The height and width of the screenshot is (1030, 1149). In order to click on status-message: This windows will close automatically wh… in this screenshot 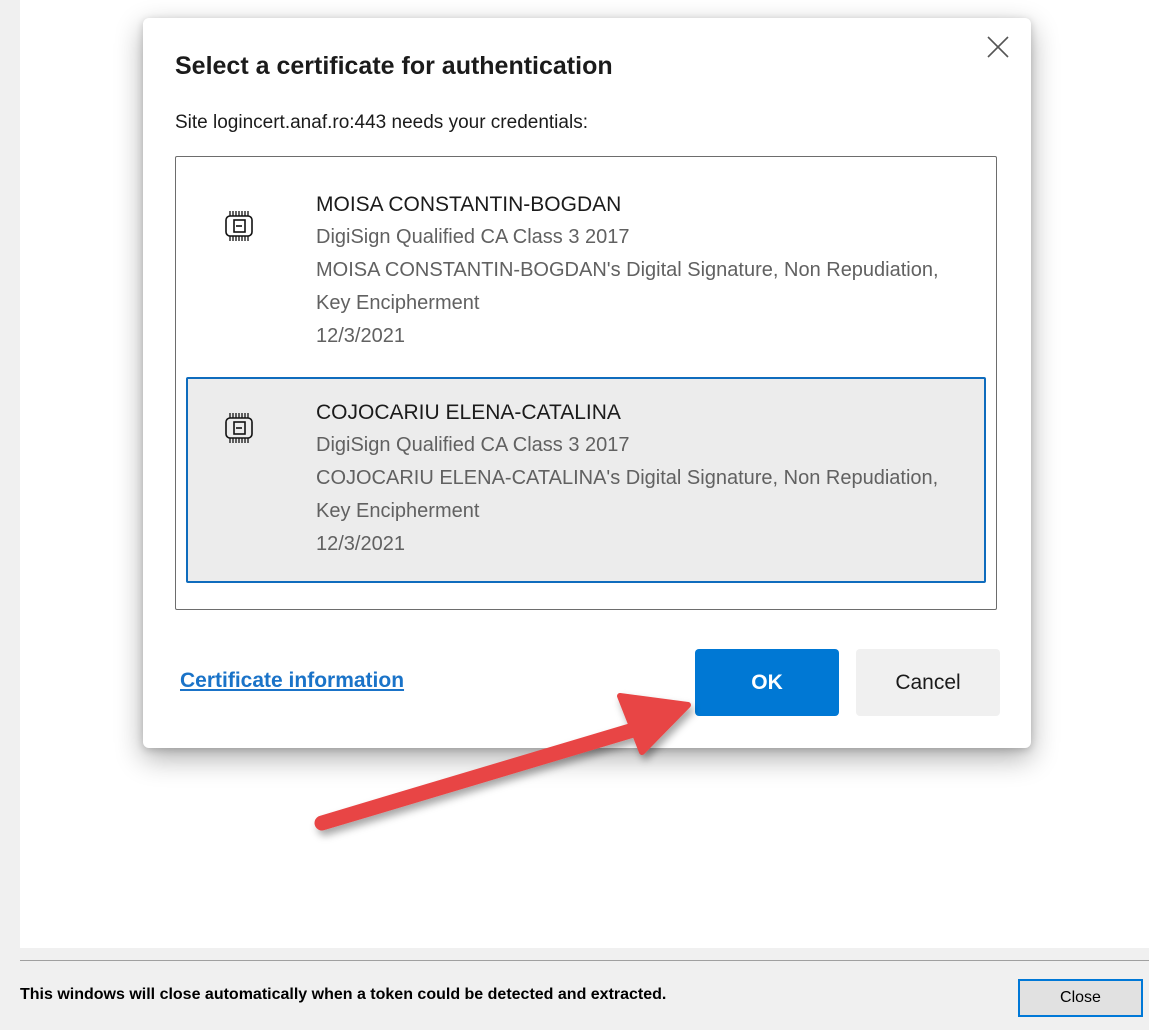, I will do `click(343, 994)`.